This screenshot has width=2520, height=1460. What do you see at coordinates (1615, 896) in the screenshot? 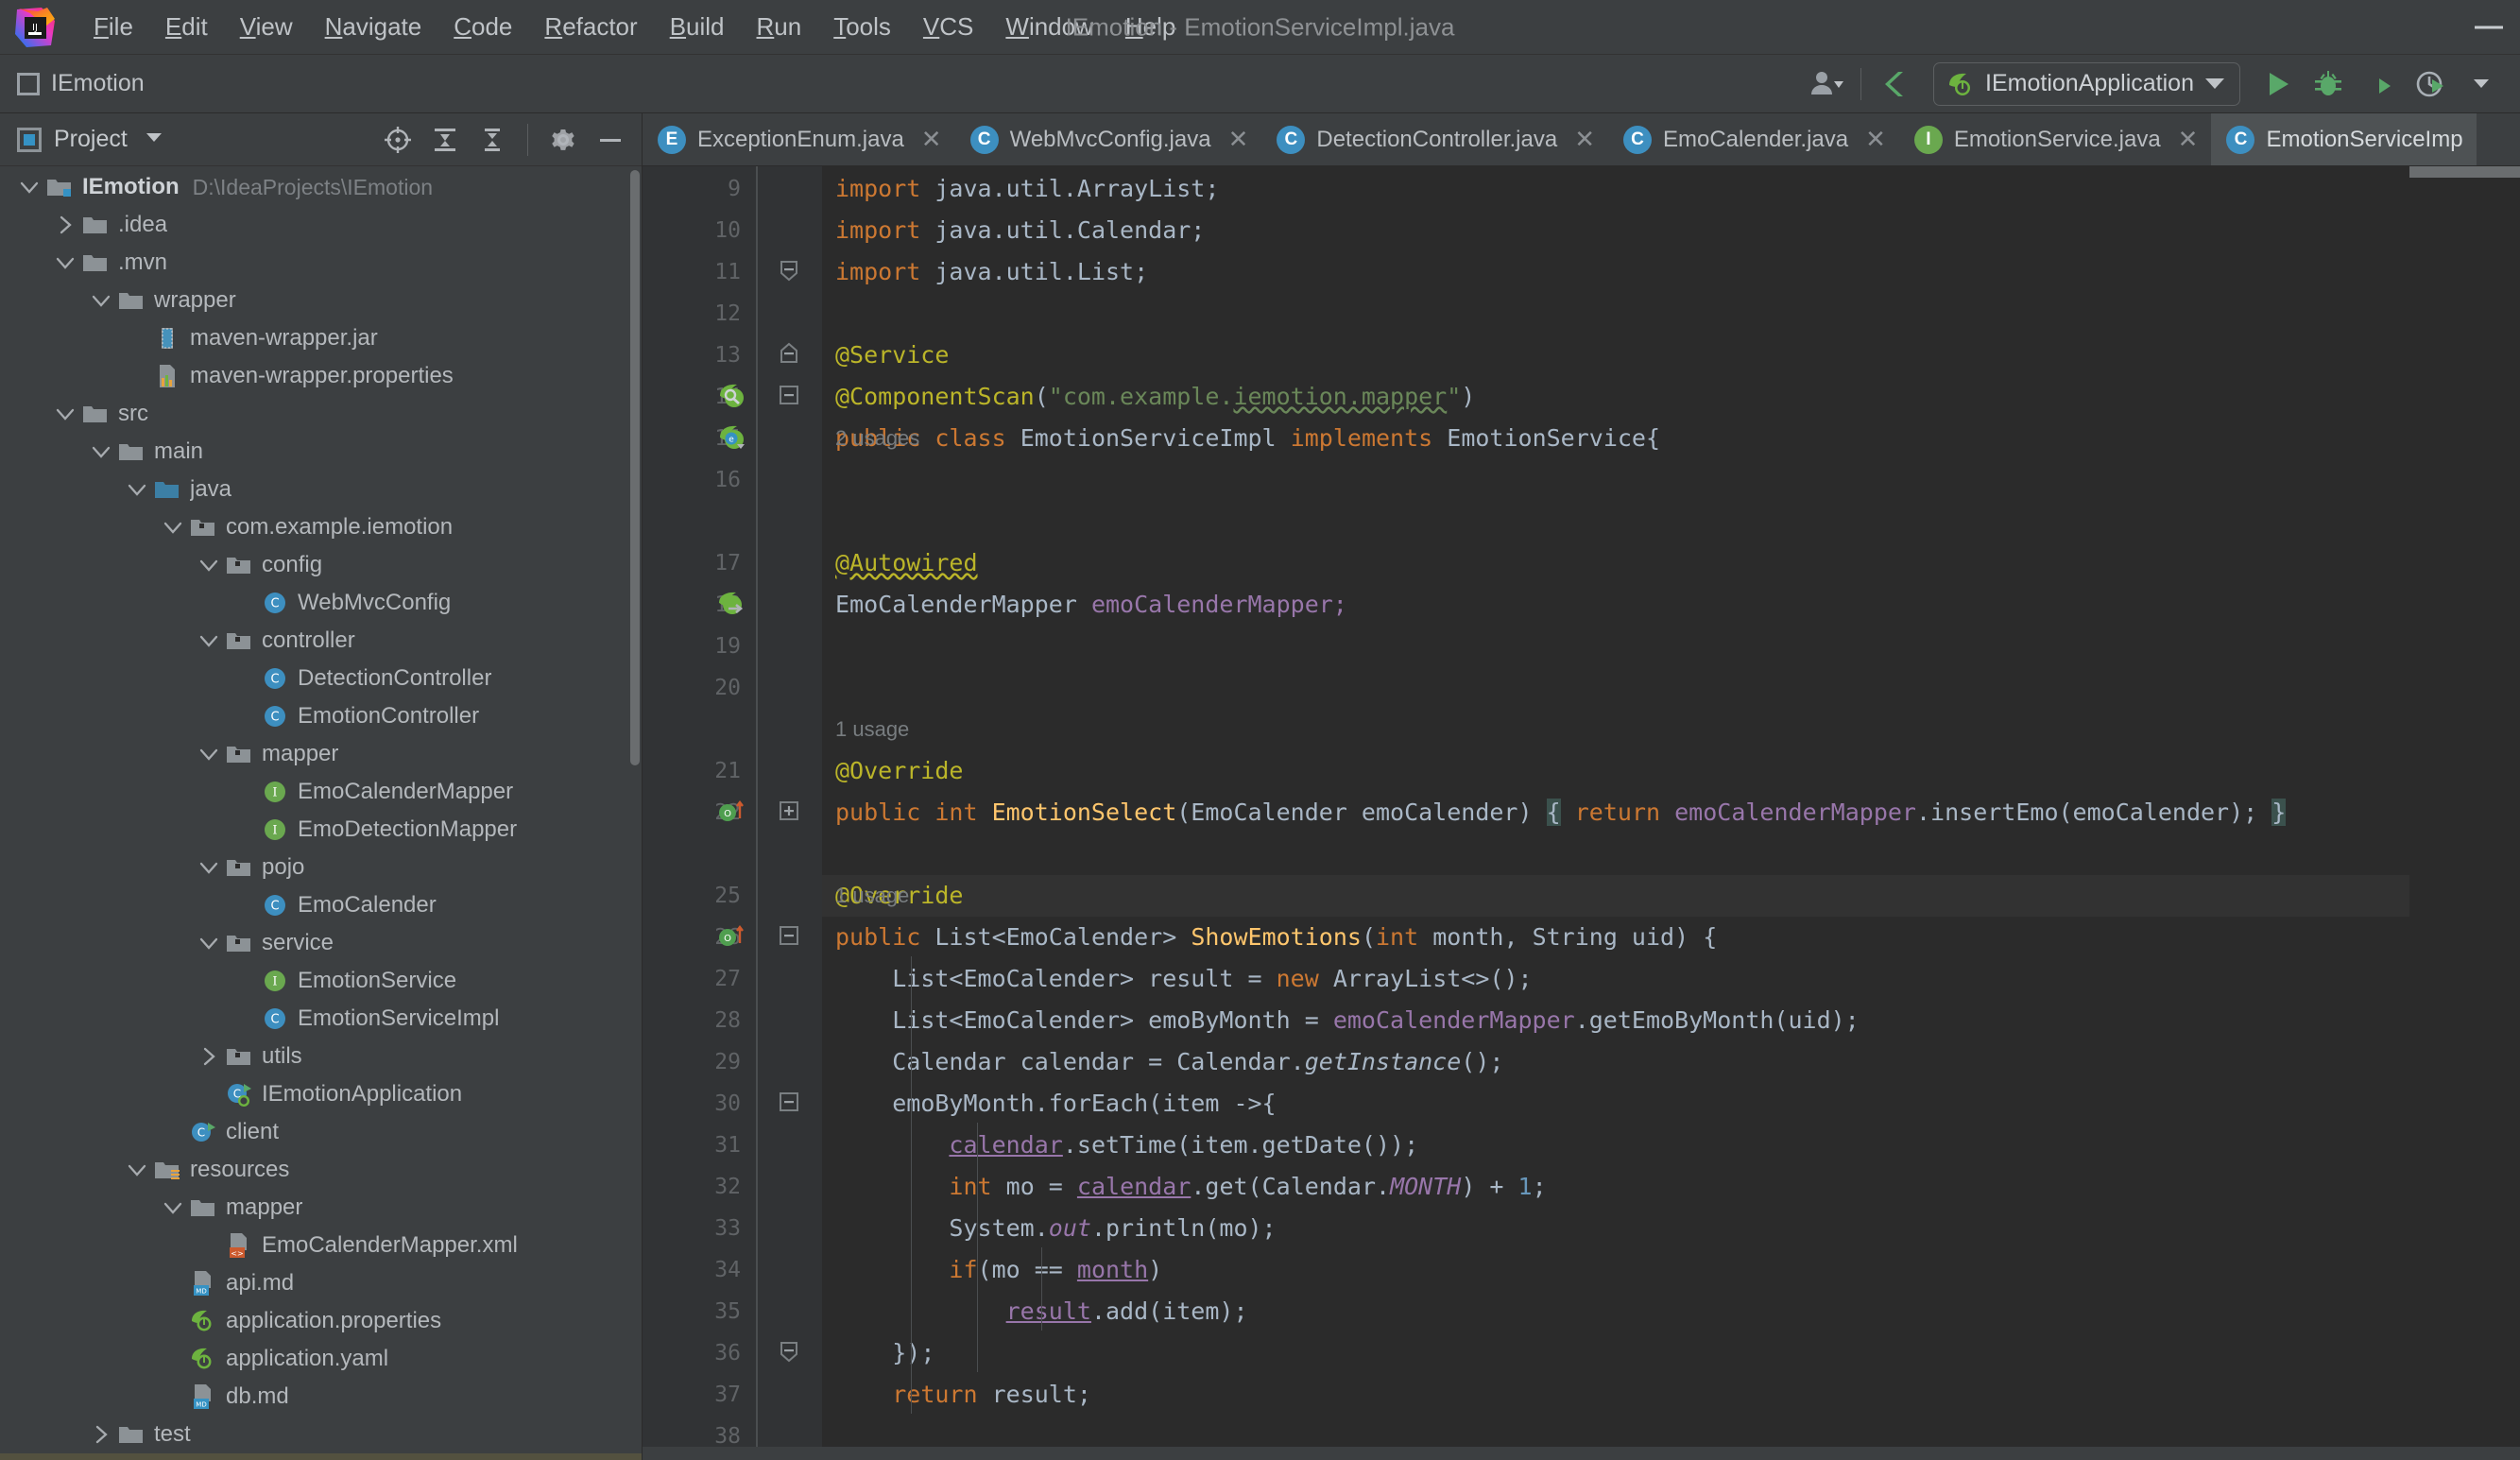
I see `code-line: @Override` at bounding box center [1615, 896].